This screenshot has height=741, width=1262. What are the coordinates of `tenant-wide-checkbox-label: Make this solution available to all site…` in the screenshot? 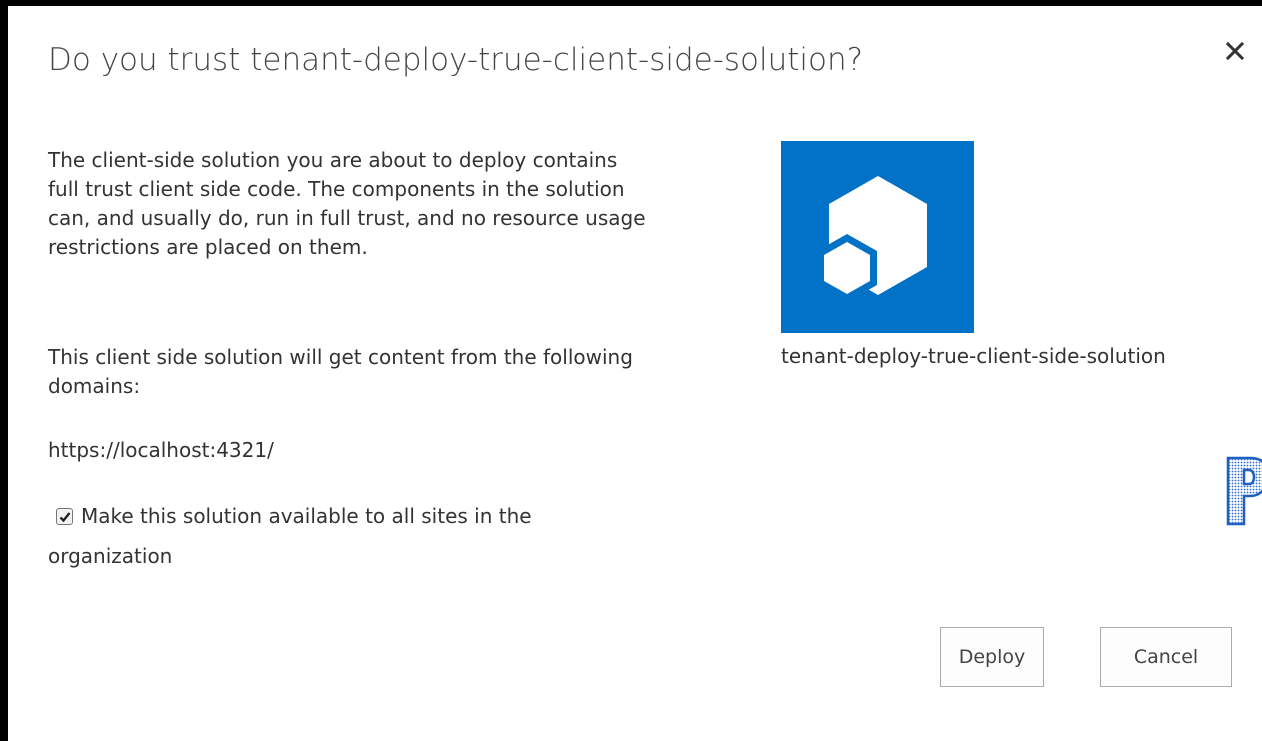 It's located at (290, 536).